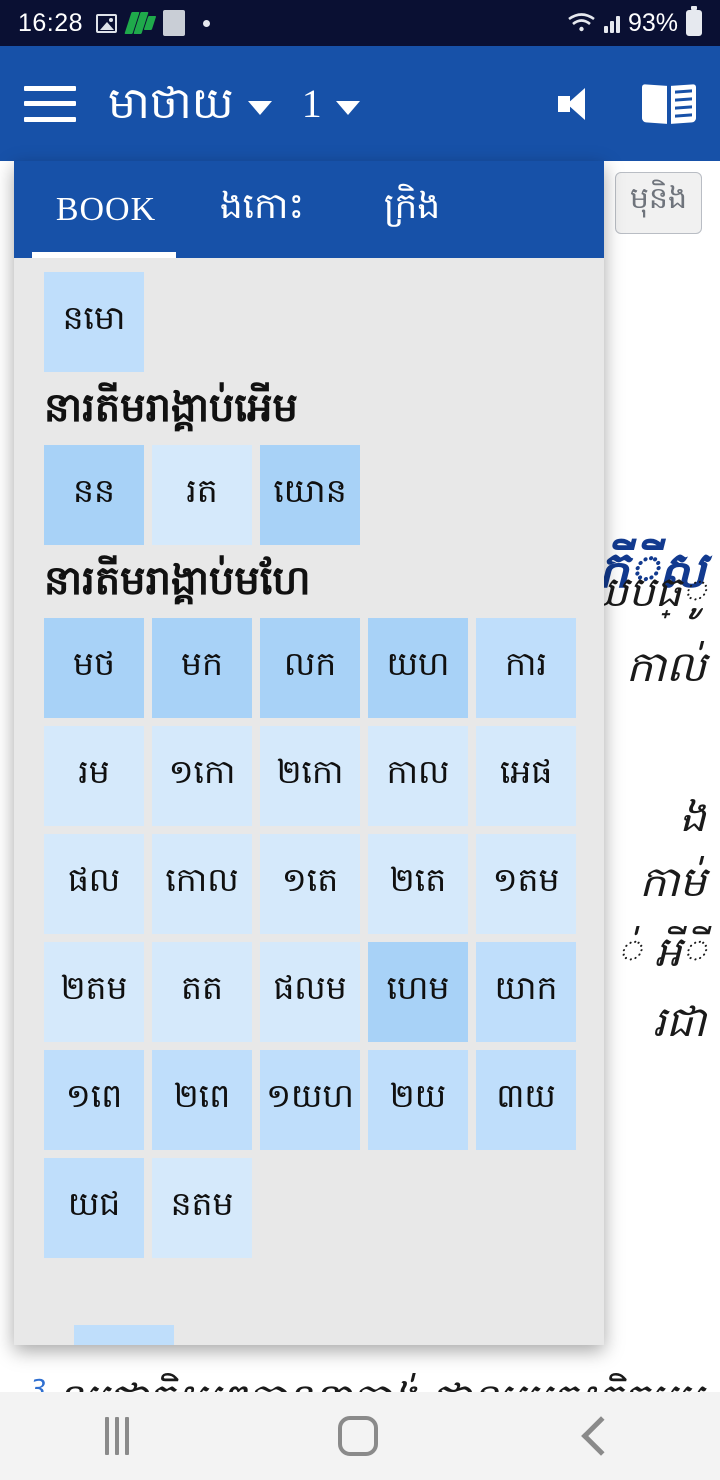 The width and height of the screenshot is (720, 1480). I want to click on book-chip-partial-next-row, so click(124, 1335).